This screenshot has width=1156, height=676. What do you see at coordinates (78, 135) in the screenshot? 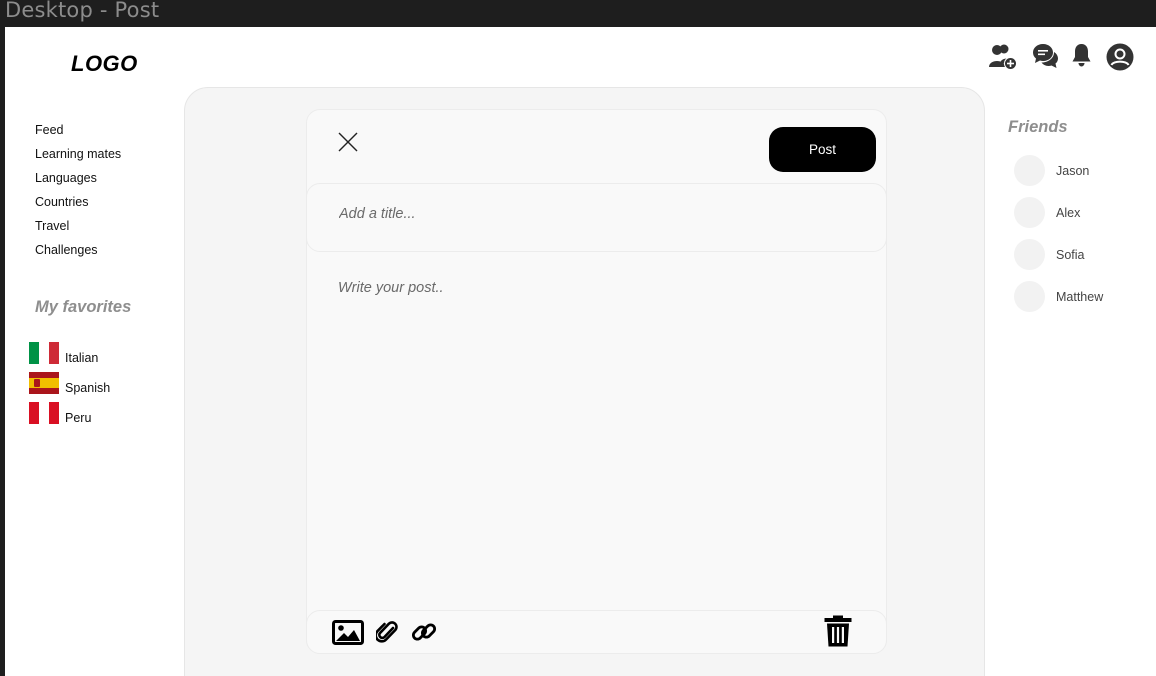
I see `nav-item-feed: Feed` at bounding box center [78, 135].